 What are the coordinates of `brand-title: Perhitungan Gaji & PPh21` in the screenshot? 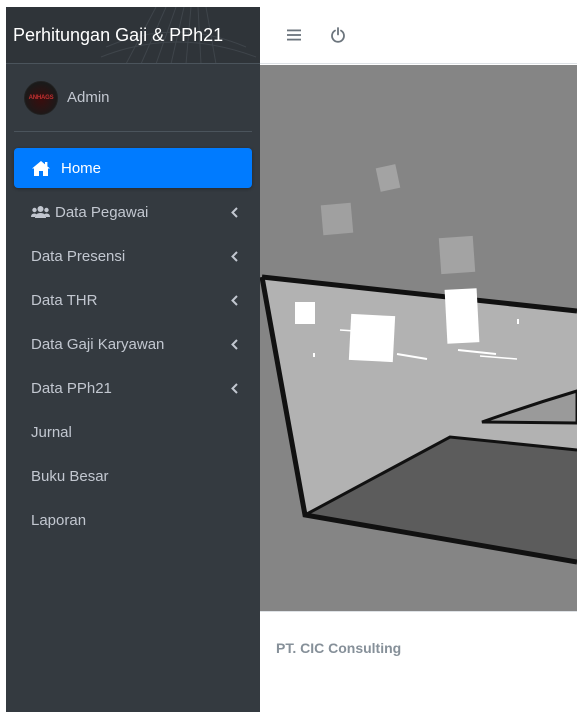 It's located at (118, 34).